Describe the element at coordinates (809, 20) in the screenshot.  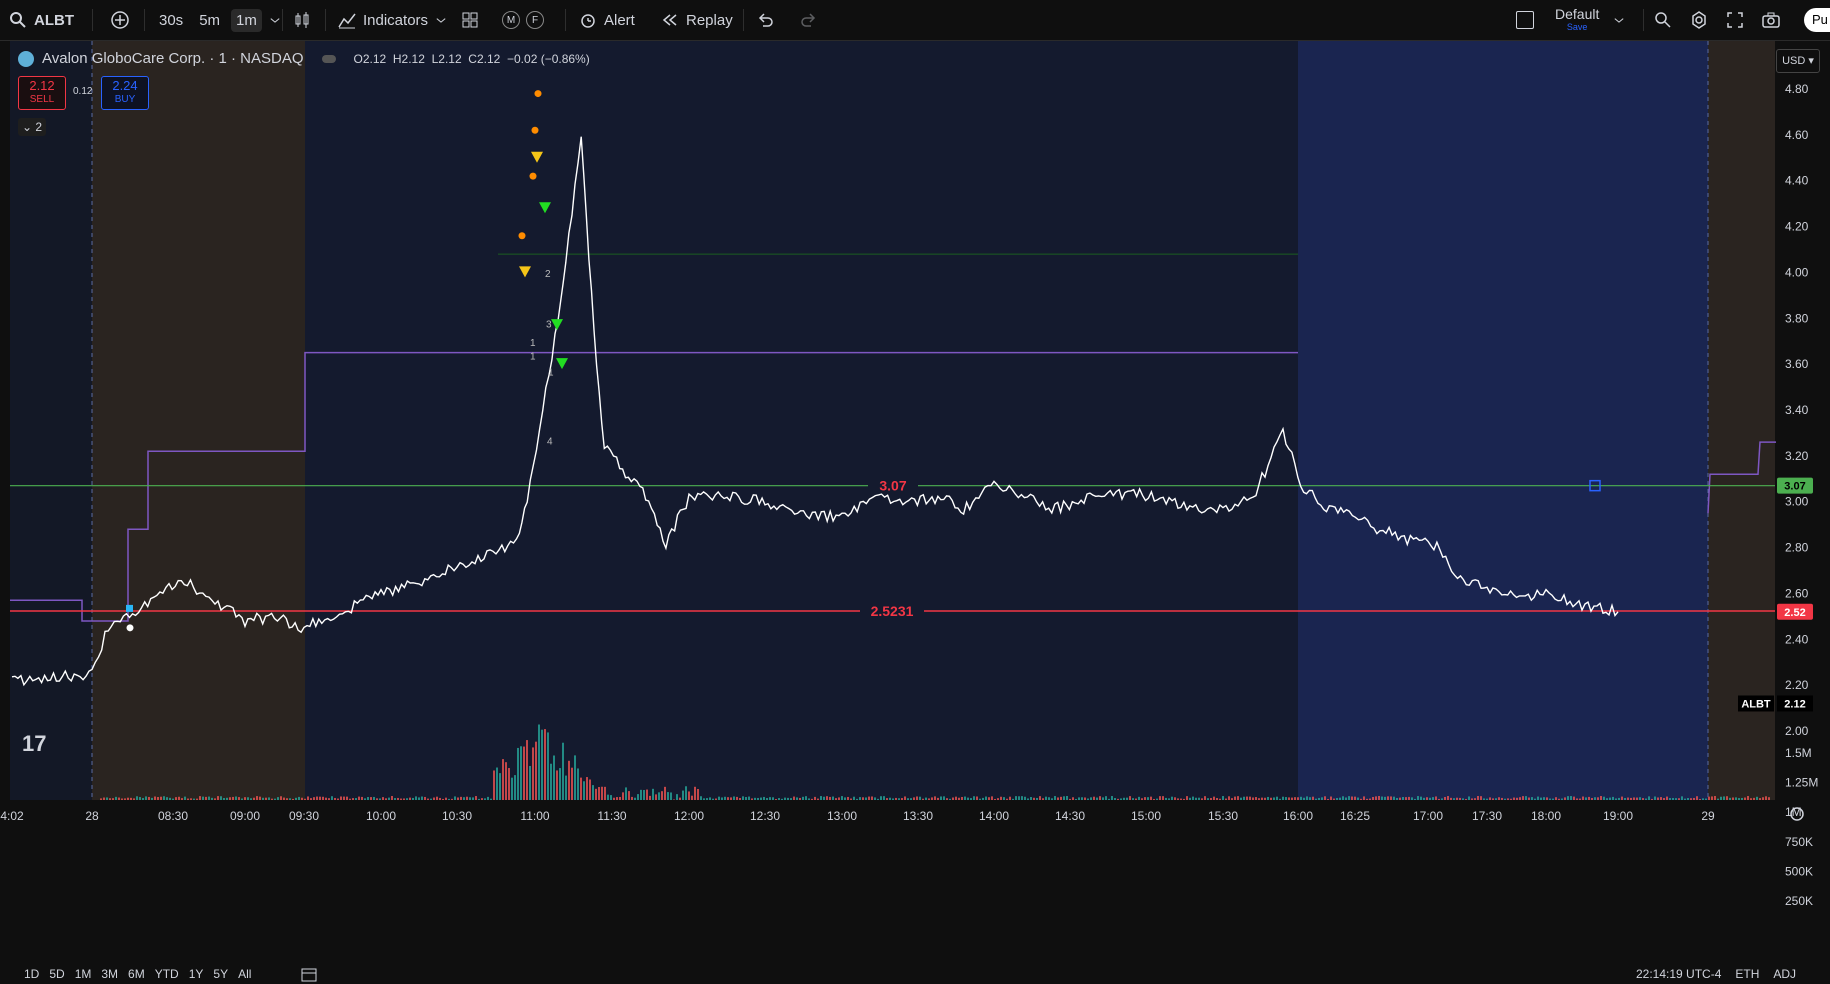
I see `redo-icon` at that location.